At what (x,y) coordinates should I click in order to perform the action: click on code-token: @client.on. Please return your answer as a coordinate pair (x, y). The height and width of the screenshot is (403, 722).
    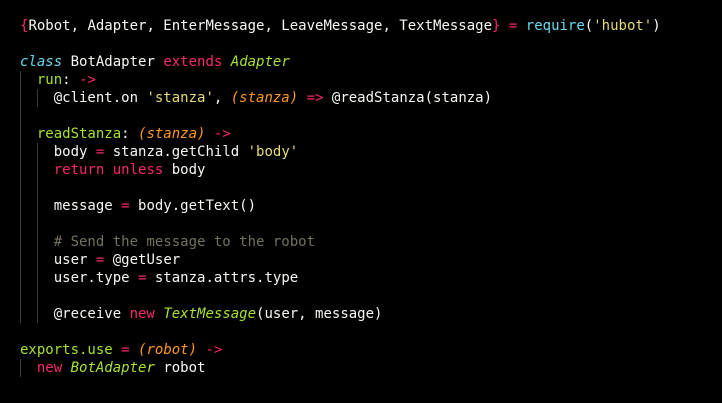
    Looking at the image, I should click on (100, 98).